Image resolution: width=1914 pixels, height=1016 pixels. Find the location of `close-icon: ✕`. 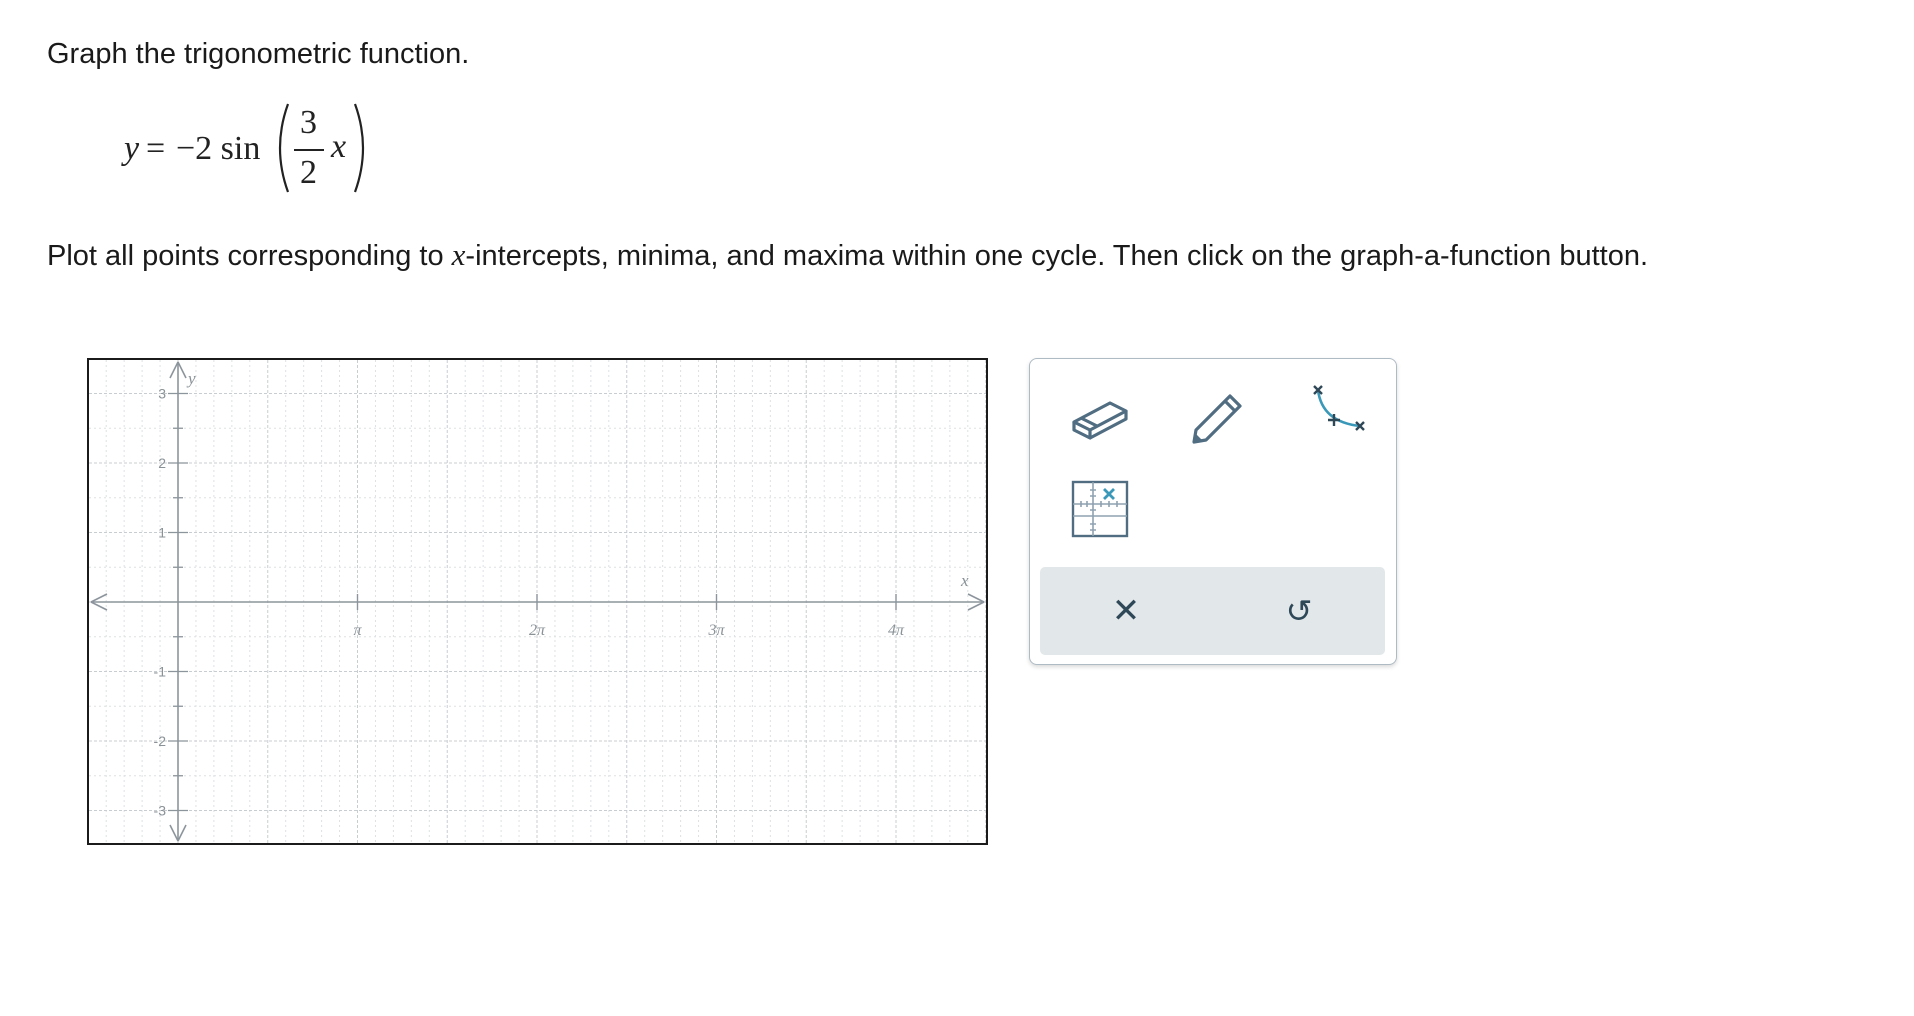

close-icon: ✕ is located at coordinates (1126, 611).